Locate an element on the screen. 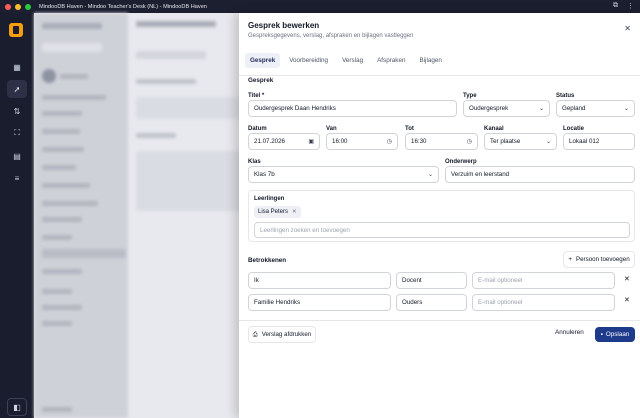 This screenshot has width=640, height=418. scan-icon: ⛶ is located at coordinates (17, 133).